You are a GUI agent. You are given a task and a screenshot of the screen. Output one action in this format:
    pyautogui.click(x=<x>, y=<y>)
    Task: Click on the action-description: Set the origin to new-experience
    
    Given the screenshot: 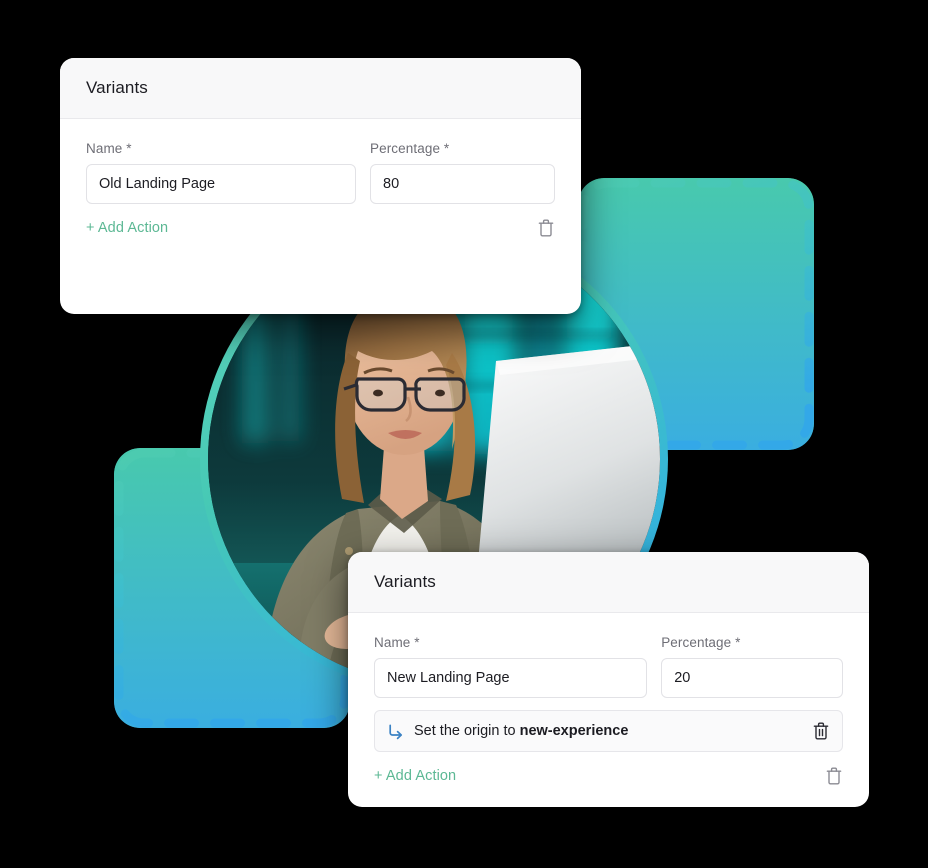 What is the action you would take?
    pyautogui.click(x=608, y=731)
    